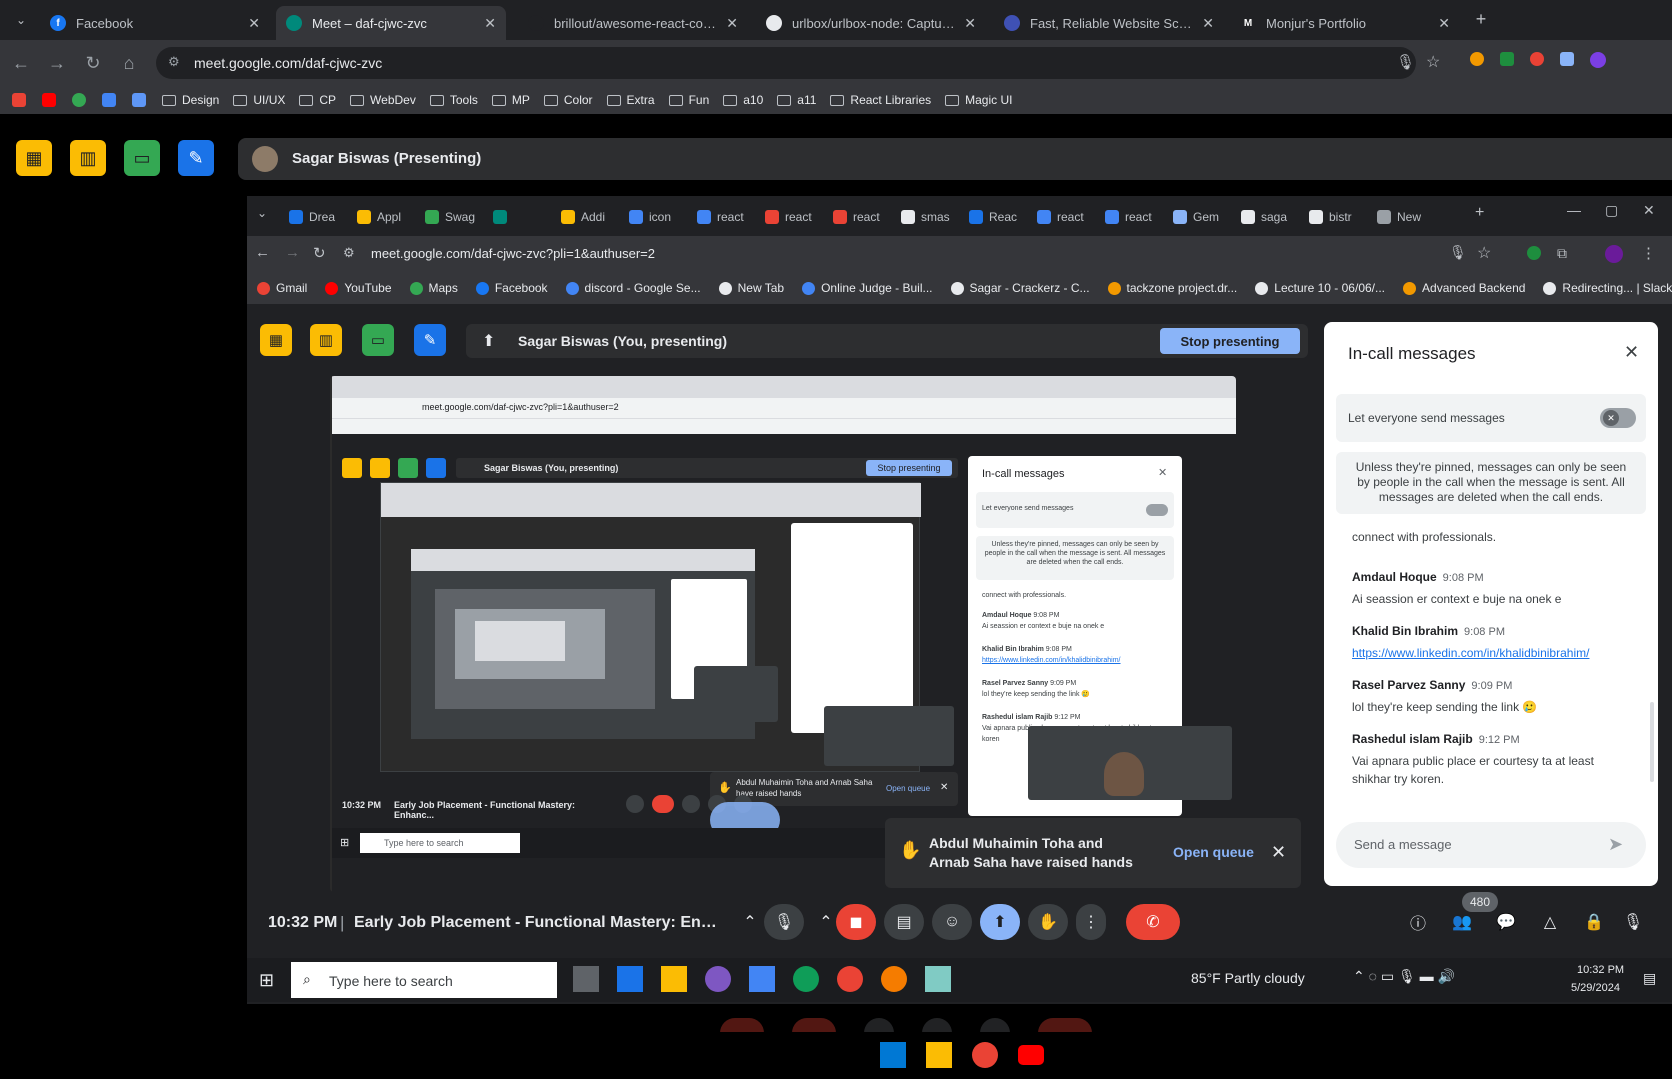  What do you see at coordinates (142, 158) in the screenshot?
I see `meet-whiteboard-icon: ▭` at bounding box center [142, 158].